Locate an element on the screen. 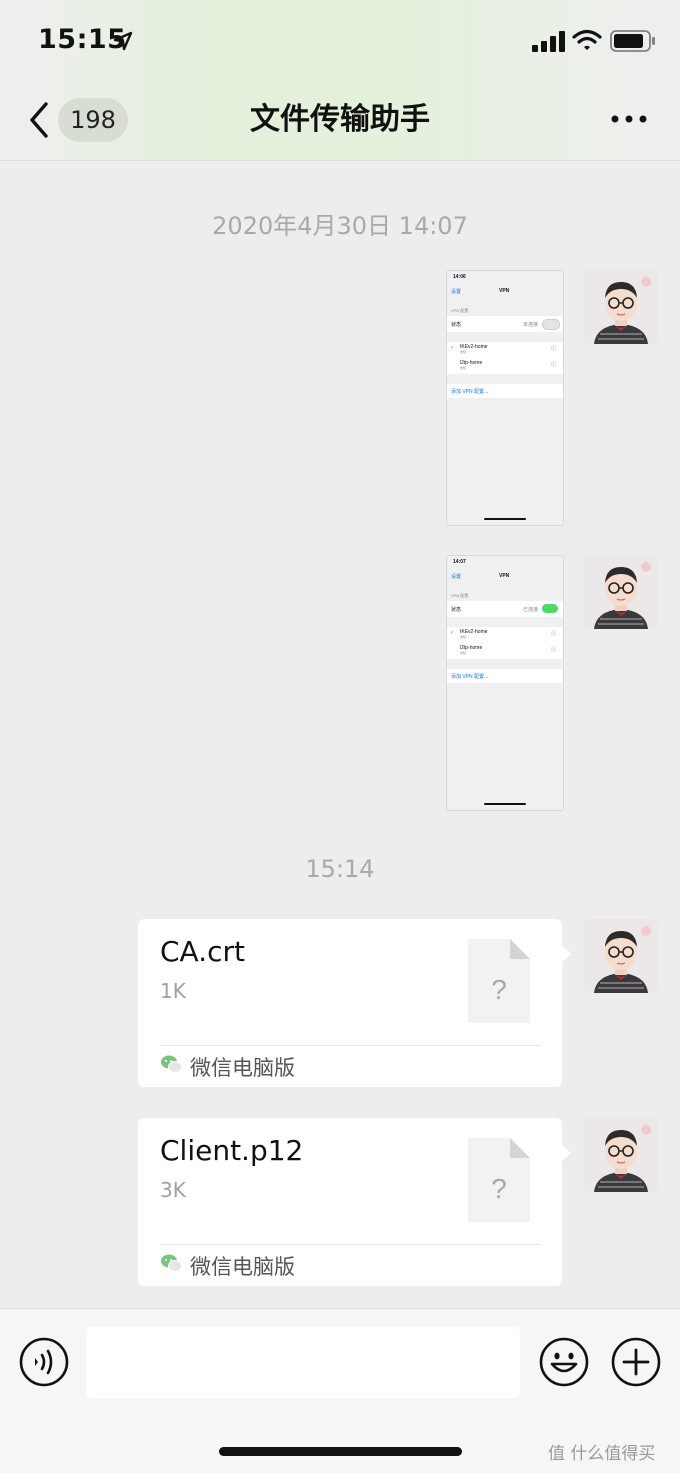 Image resolution: width=680 pixels, height=1473 pixels. file-message: CA.crt 1K ? 微信电脑版 is located at coordinates (354, 1003).